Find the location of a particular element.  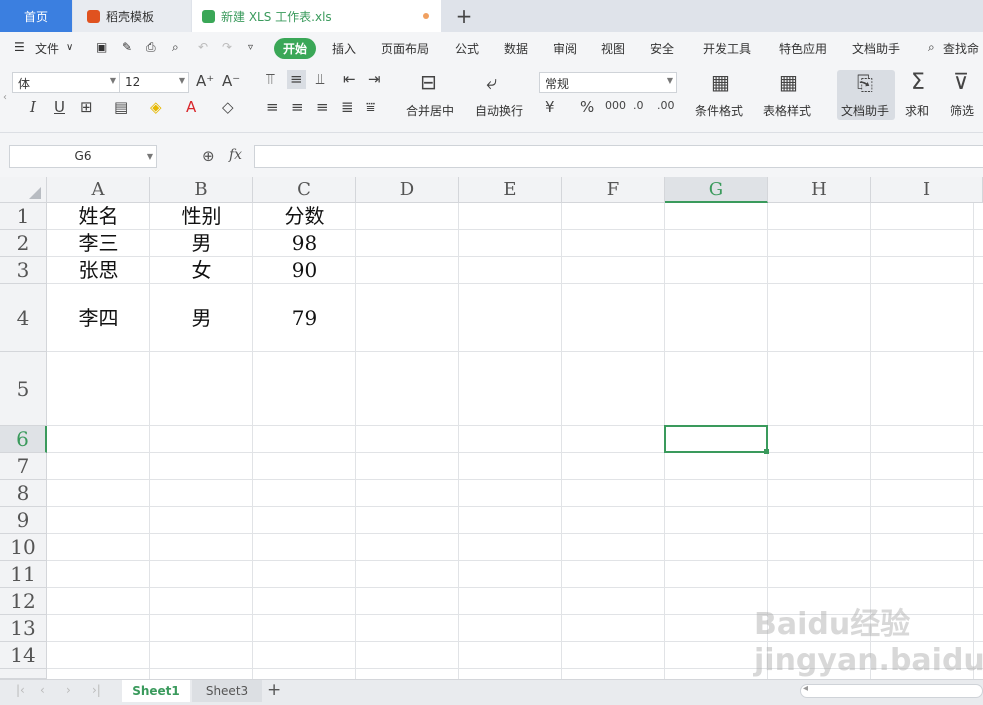

row-header-12: 12 is located at coordinates (23, 601).